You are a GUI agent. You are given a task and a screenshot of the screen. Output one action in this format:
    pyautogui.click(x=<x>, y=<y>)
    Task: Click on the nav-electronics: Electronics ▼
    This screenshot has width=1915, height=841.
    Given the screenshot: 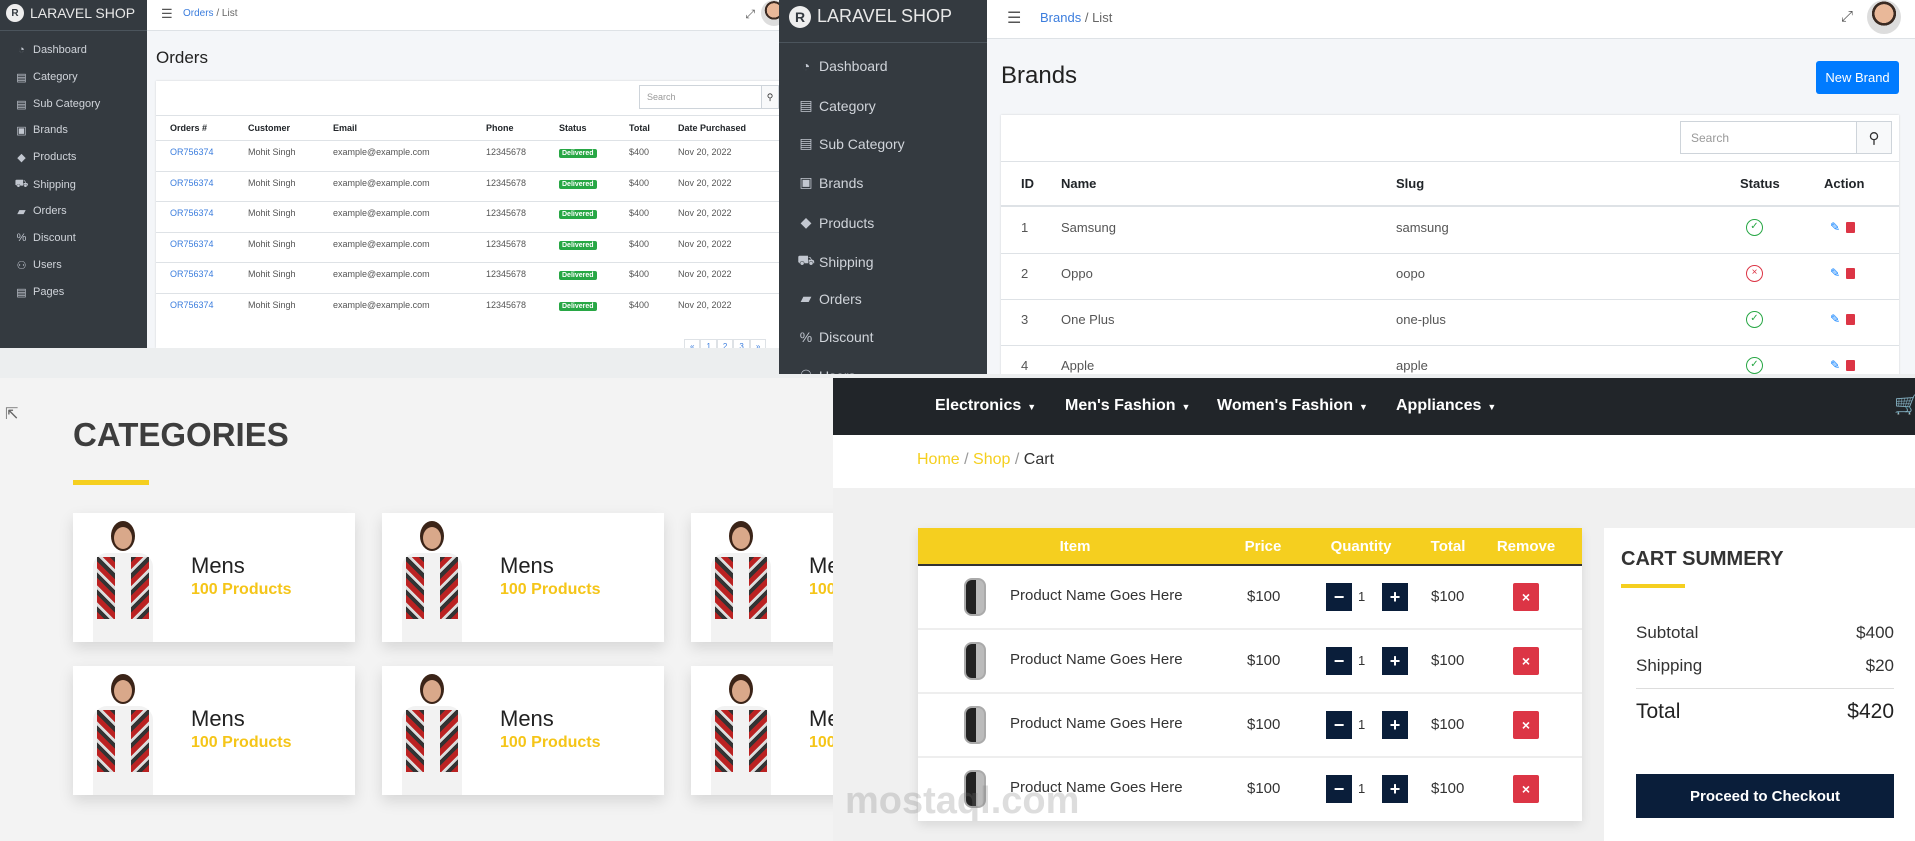 What is the action you would take?
    pyautogui.click(x=985, y=406)
    